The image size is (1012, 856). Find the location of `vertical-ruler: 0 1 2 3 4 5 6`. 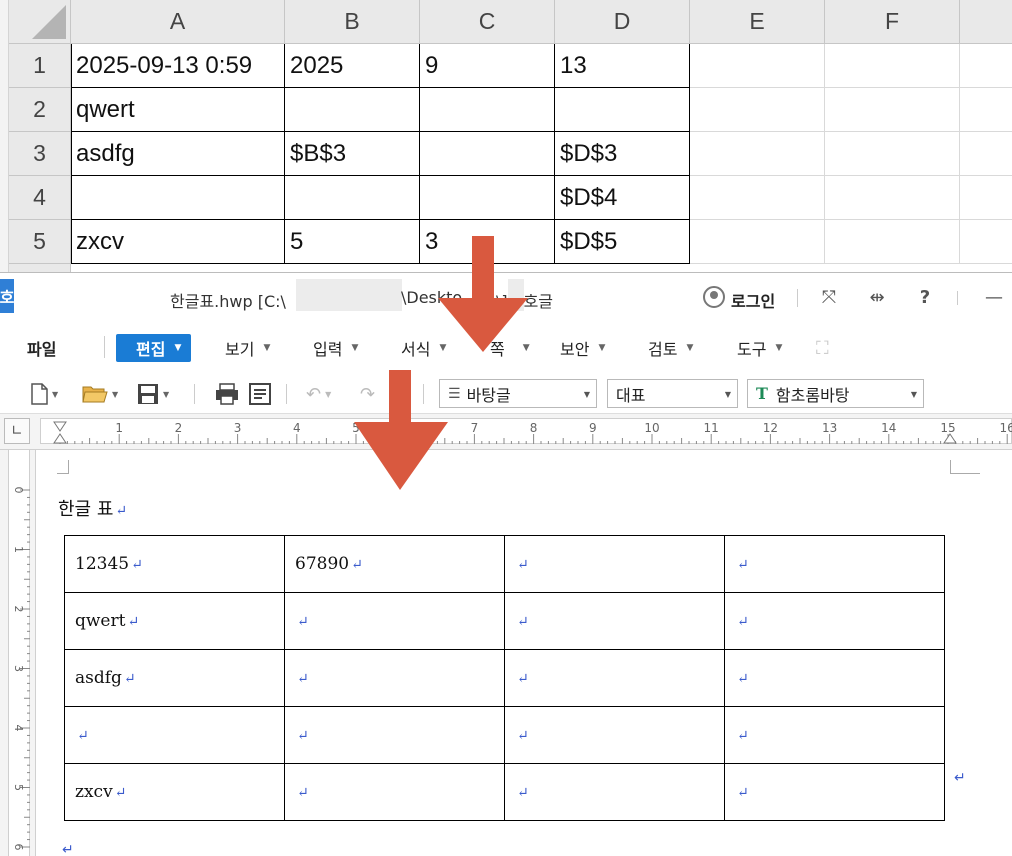

vertical-ruler: 0 1 2 3 4 5 6 is located at coordinates (18, 653).